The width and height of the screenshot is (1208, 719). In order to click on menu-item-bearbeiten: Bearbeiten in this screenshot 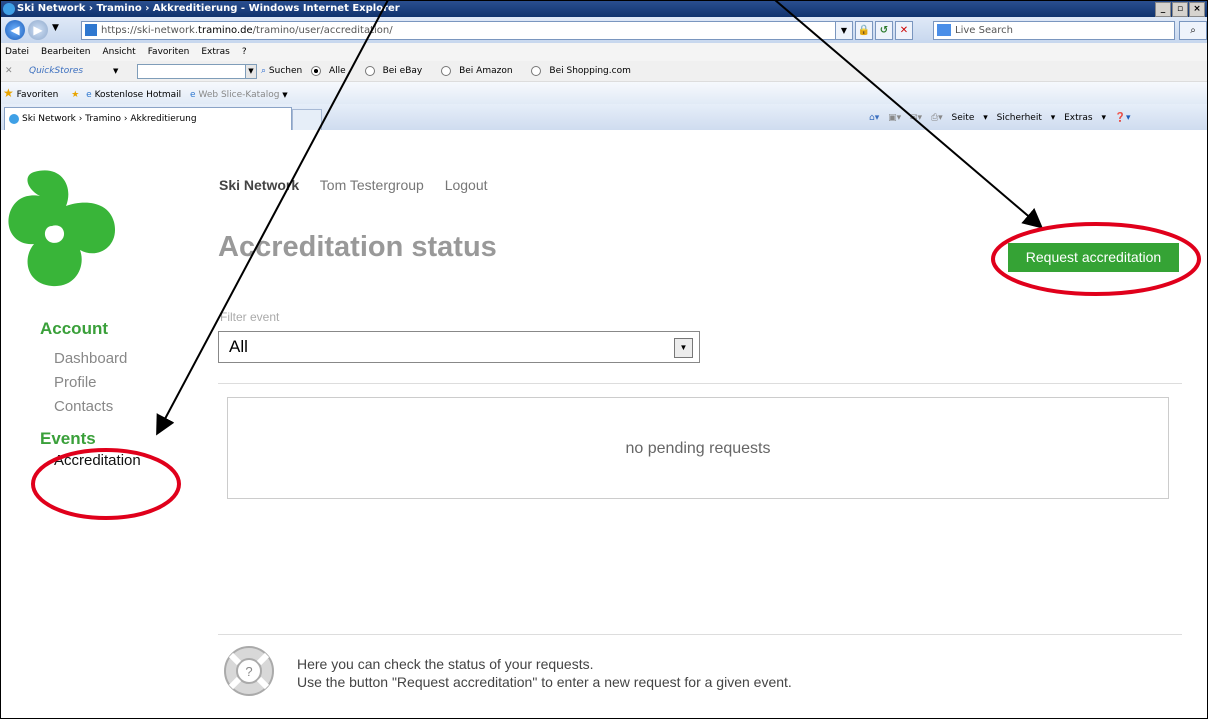, I will do `click(65, 52)`.